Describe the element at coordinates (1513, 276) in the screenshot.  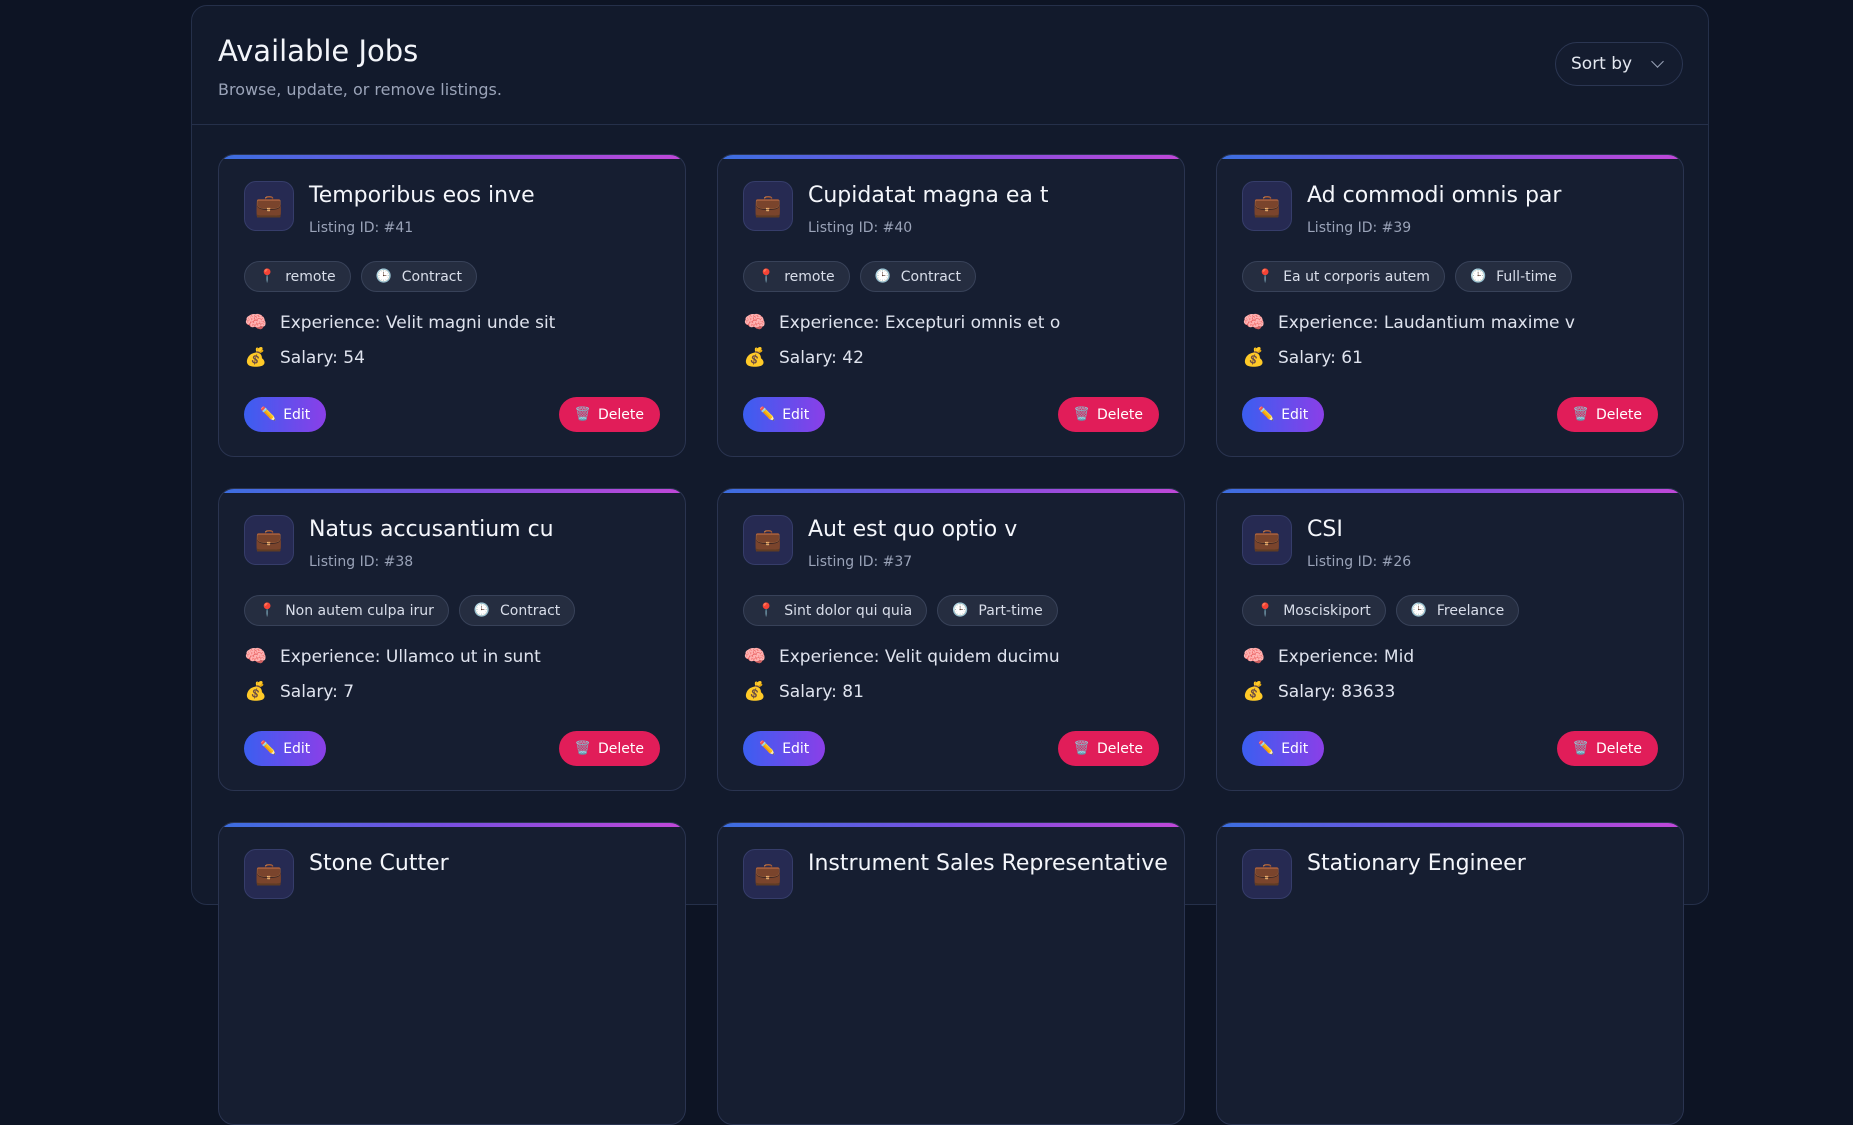
I see `job-type-tag: 🕒 Full-time` at that location.